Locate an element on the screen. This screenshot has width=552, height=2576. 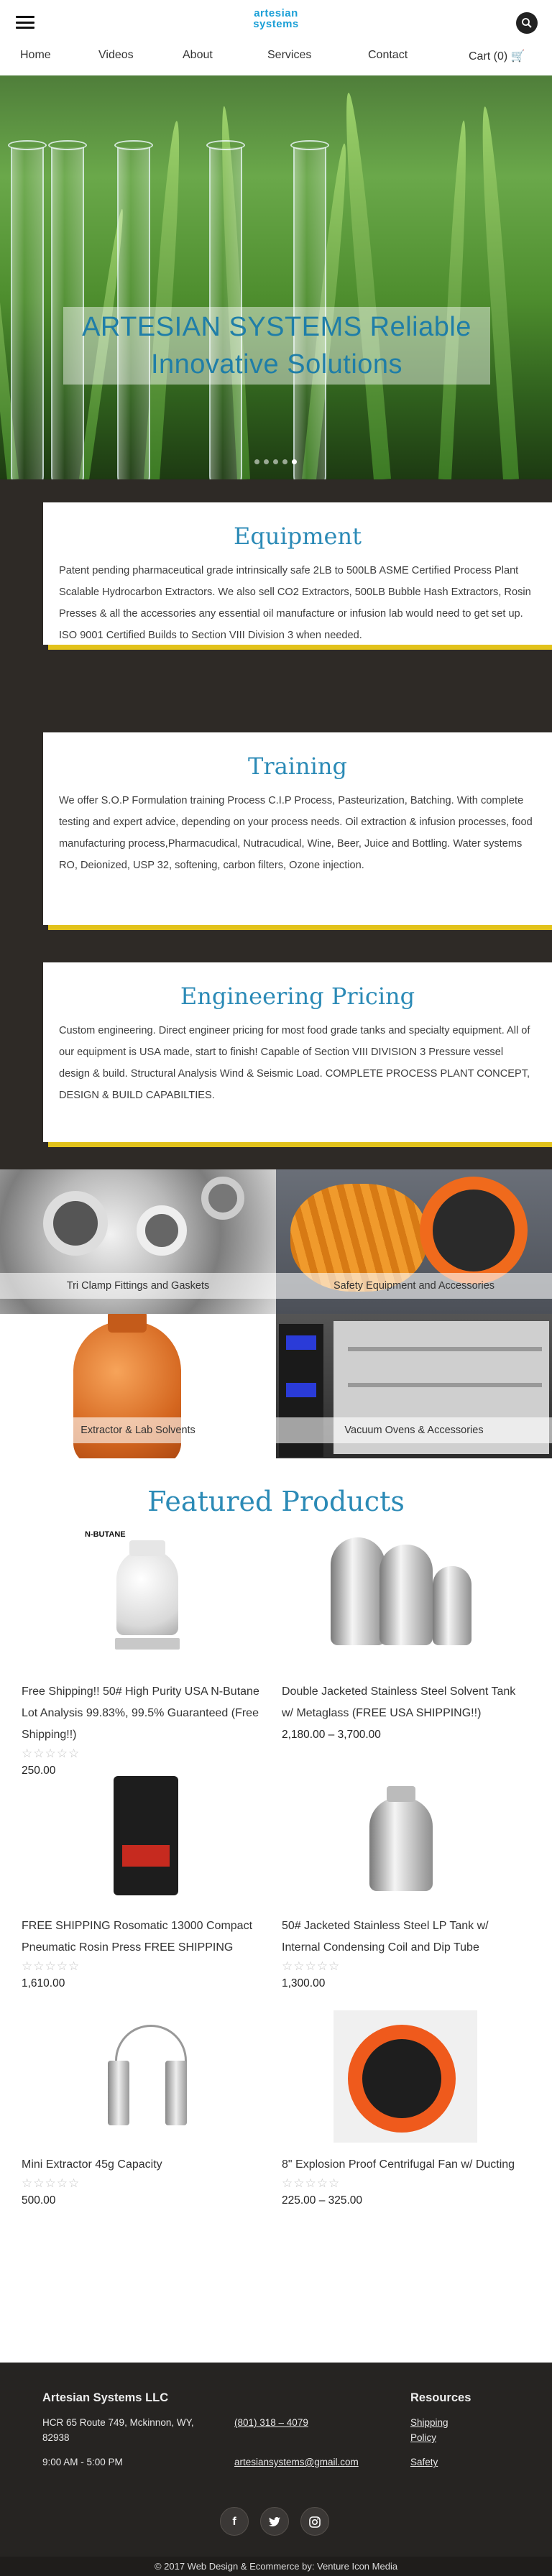
logo-line-1: artesian is located at coordinates (276, 13).